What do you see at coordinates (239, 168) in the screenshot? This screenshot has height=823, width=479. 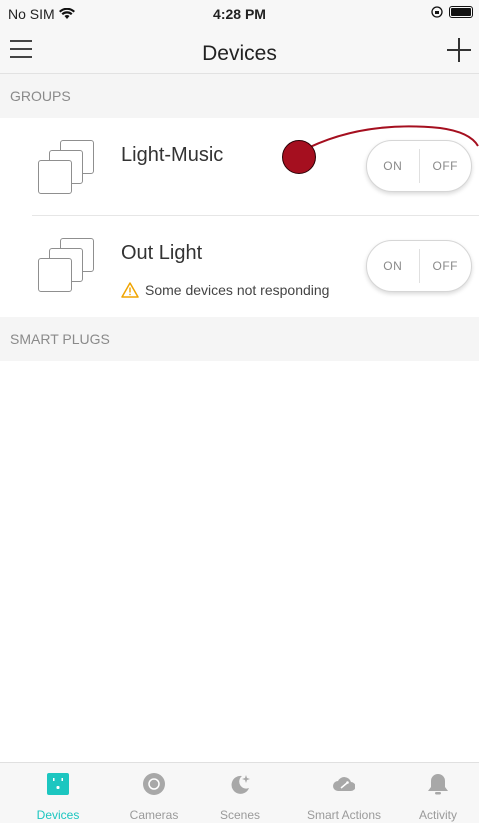 I see `group-row-light-music: Light-Music ON OFF` at bounding box center [239, 168].